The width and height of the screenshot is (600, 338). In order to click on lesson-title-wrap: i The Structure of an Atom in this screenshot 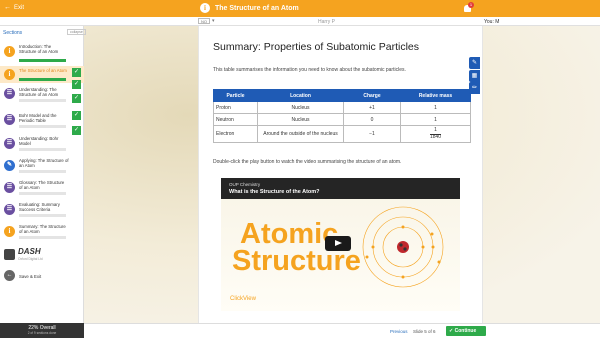, I will do `click(249, 8)`.